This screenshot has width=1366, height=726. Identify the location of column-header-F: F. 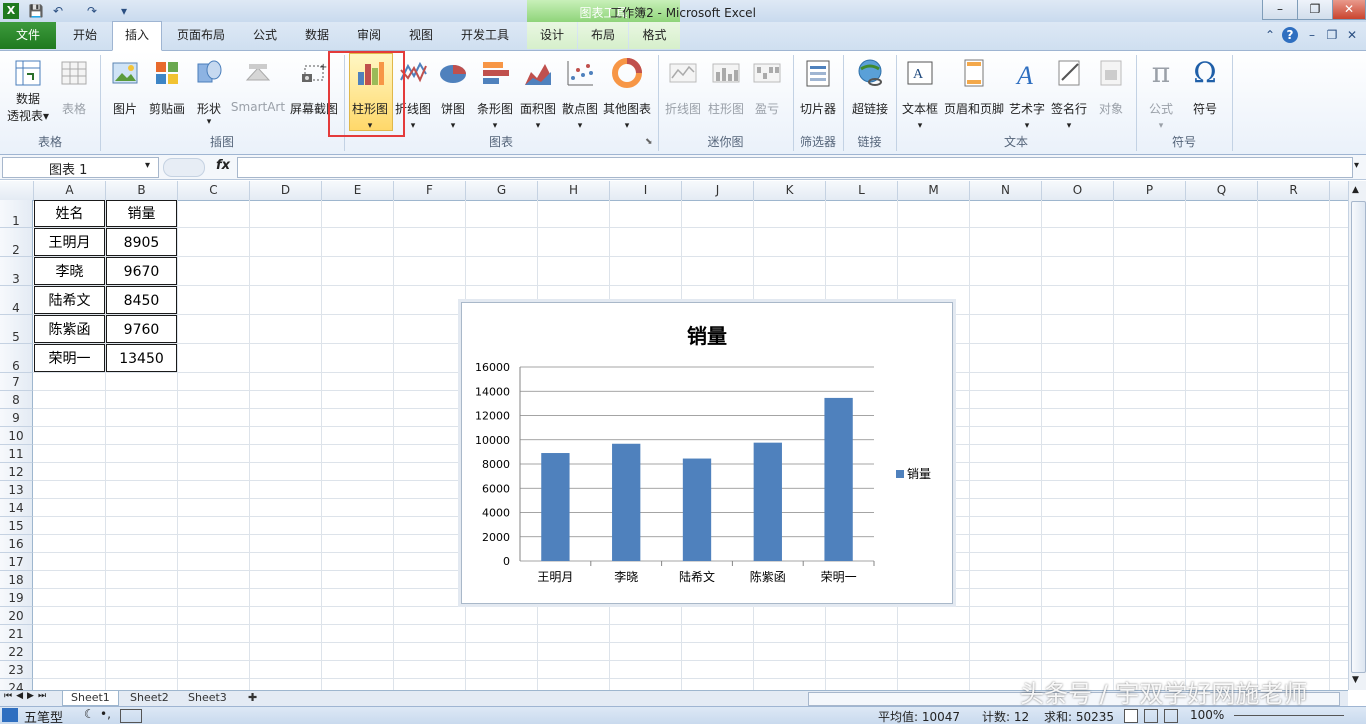
(430, 190).